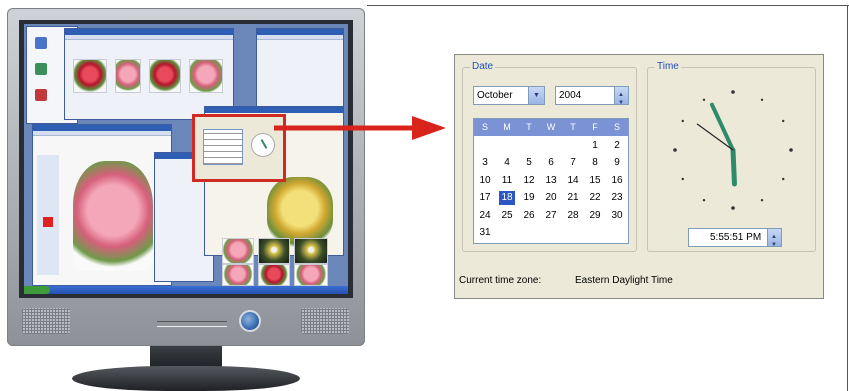  I want to click on date-group-label: Date, so click(483, 66).